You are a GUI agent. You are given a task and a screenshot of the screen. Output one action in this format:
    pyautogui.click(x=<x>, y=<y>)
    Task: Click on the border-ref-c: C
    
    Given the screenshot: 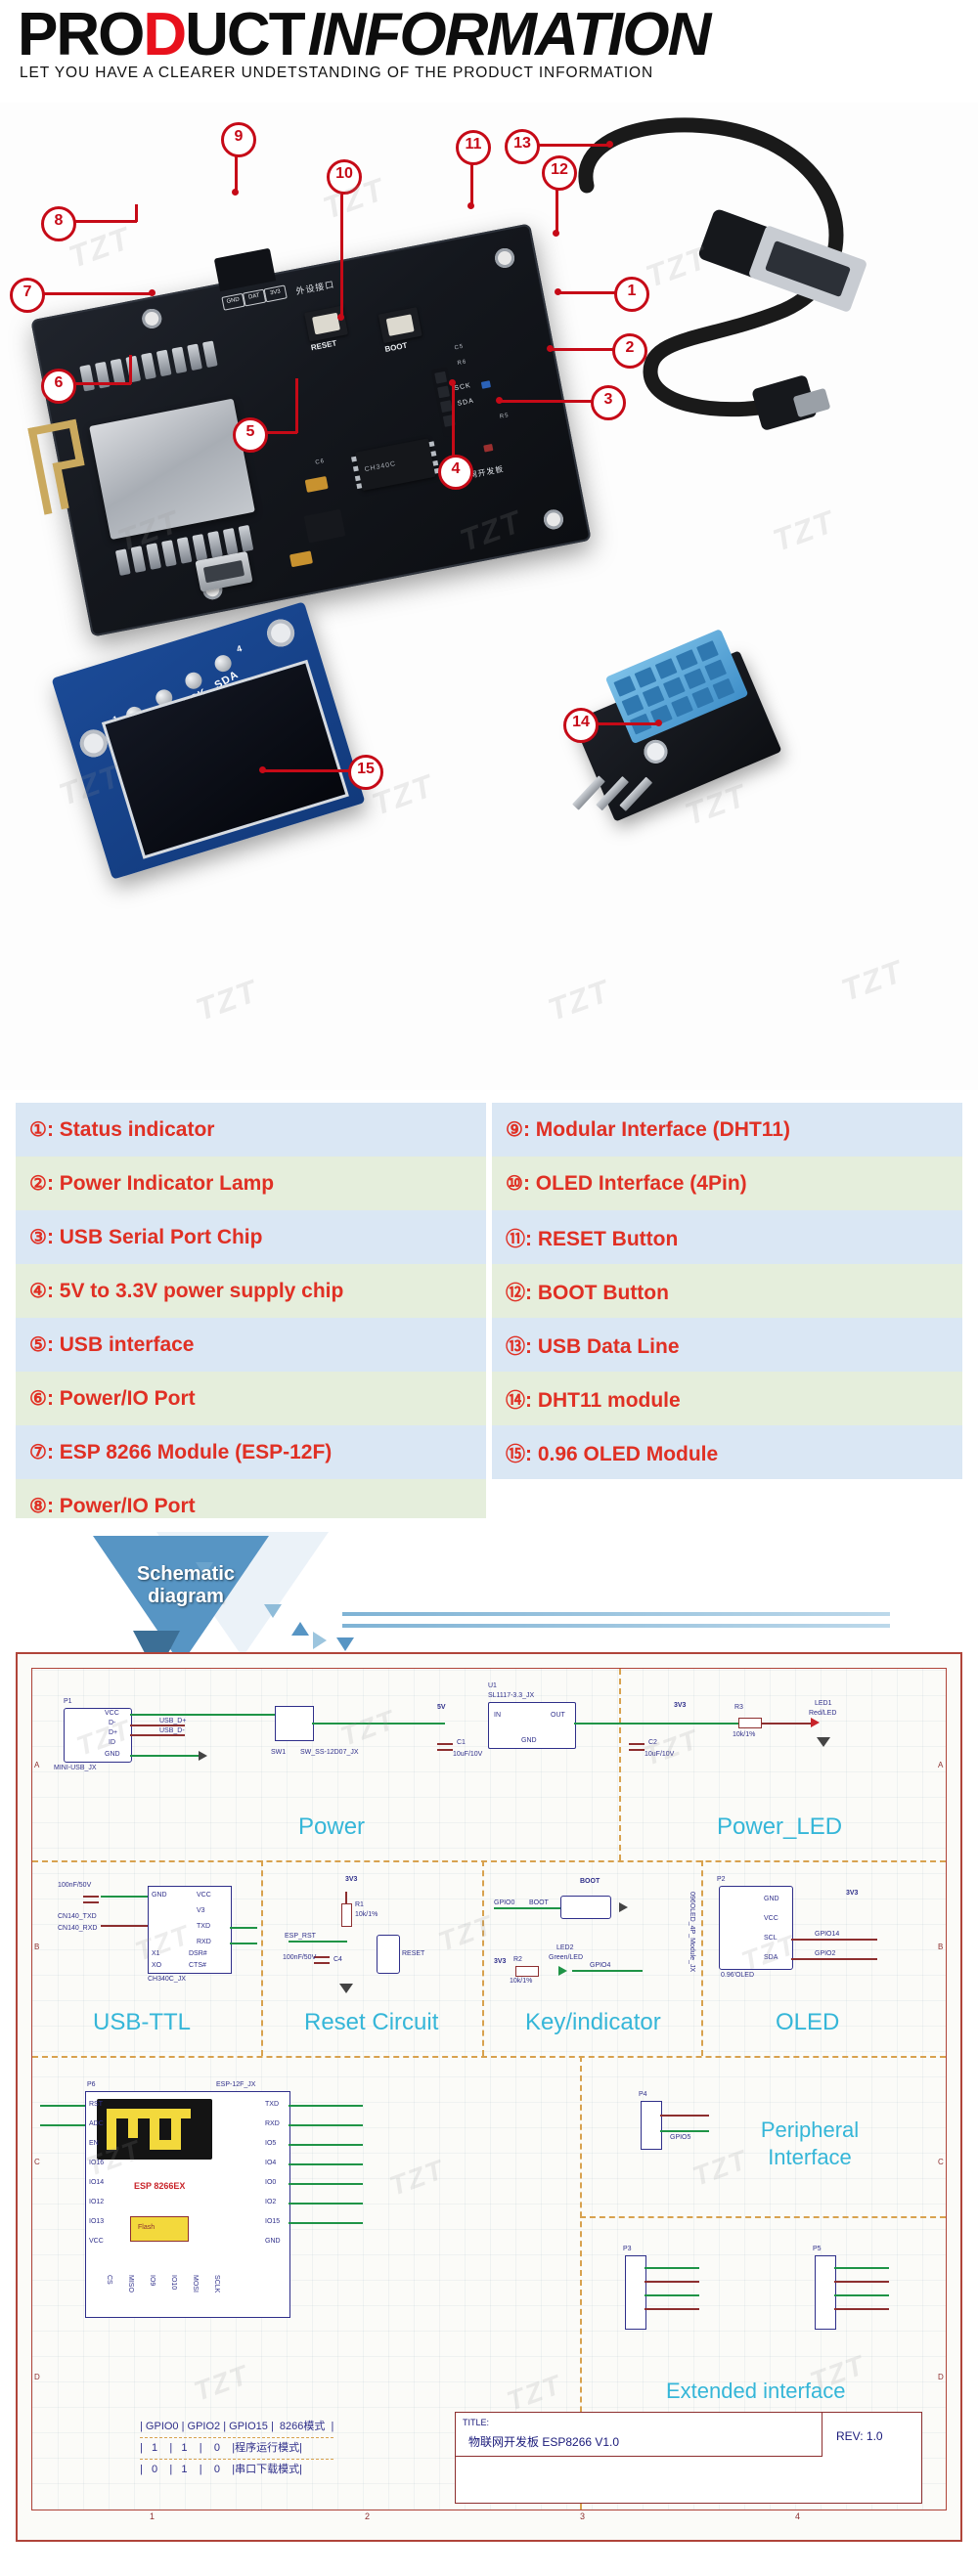 What is the action you would take?
    pyautogui.click(x=37, y=2162)
    